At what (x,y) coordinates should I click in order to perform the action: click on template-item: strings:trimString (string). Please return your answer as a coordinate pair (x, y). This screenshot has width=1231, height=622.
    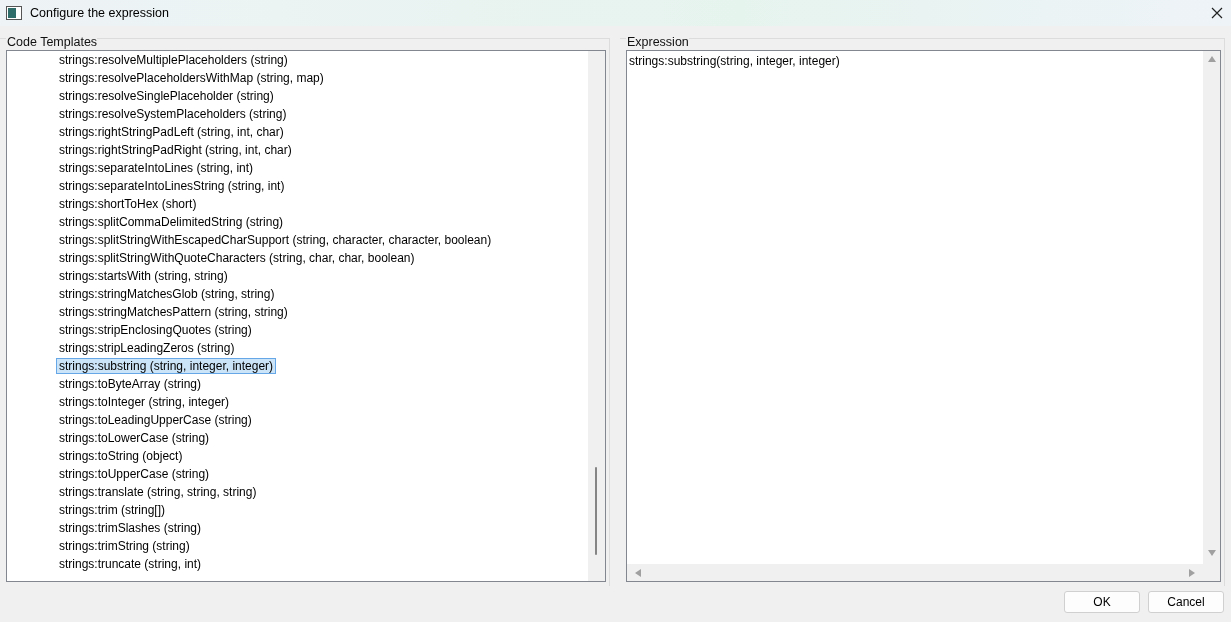
    Looking at the image, I should click on (124, 546).